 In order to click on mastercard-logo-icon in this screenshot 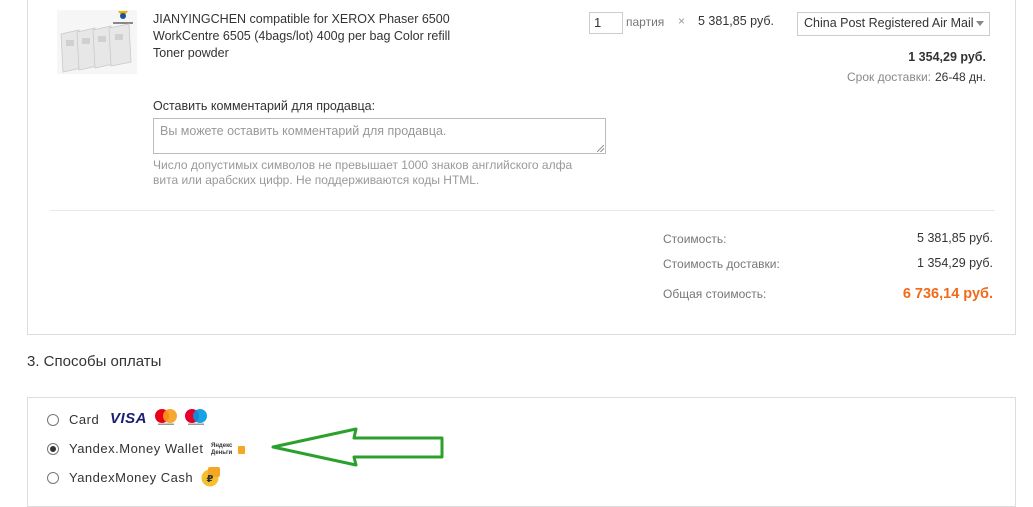, I will do `click(166, 417)`.